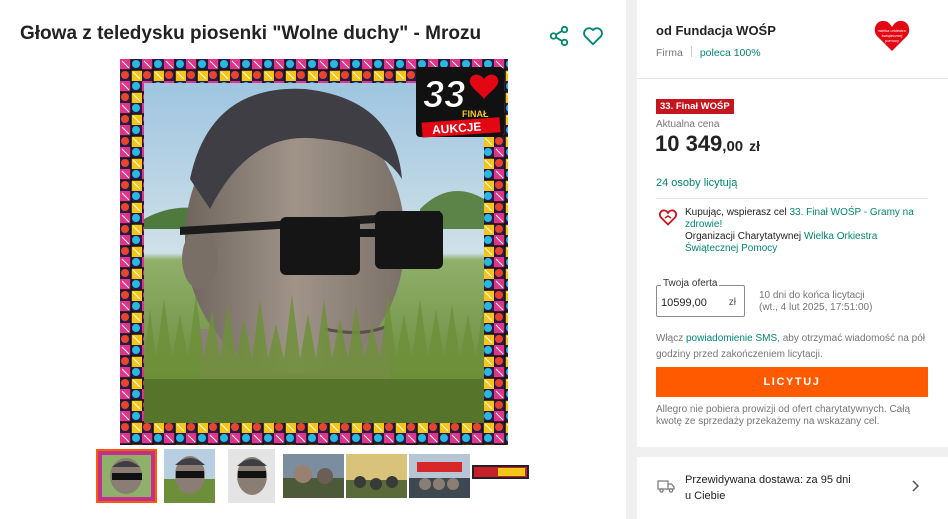 Image resolution: width=948 pixels, height=519 pixels. Describe the element at coordinates (755, 146) in the screenshot. I see `price-currency: zł` at that location.